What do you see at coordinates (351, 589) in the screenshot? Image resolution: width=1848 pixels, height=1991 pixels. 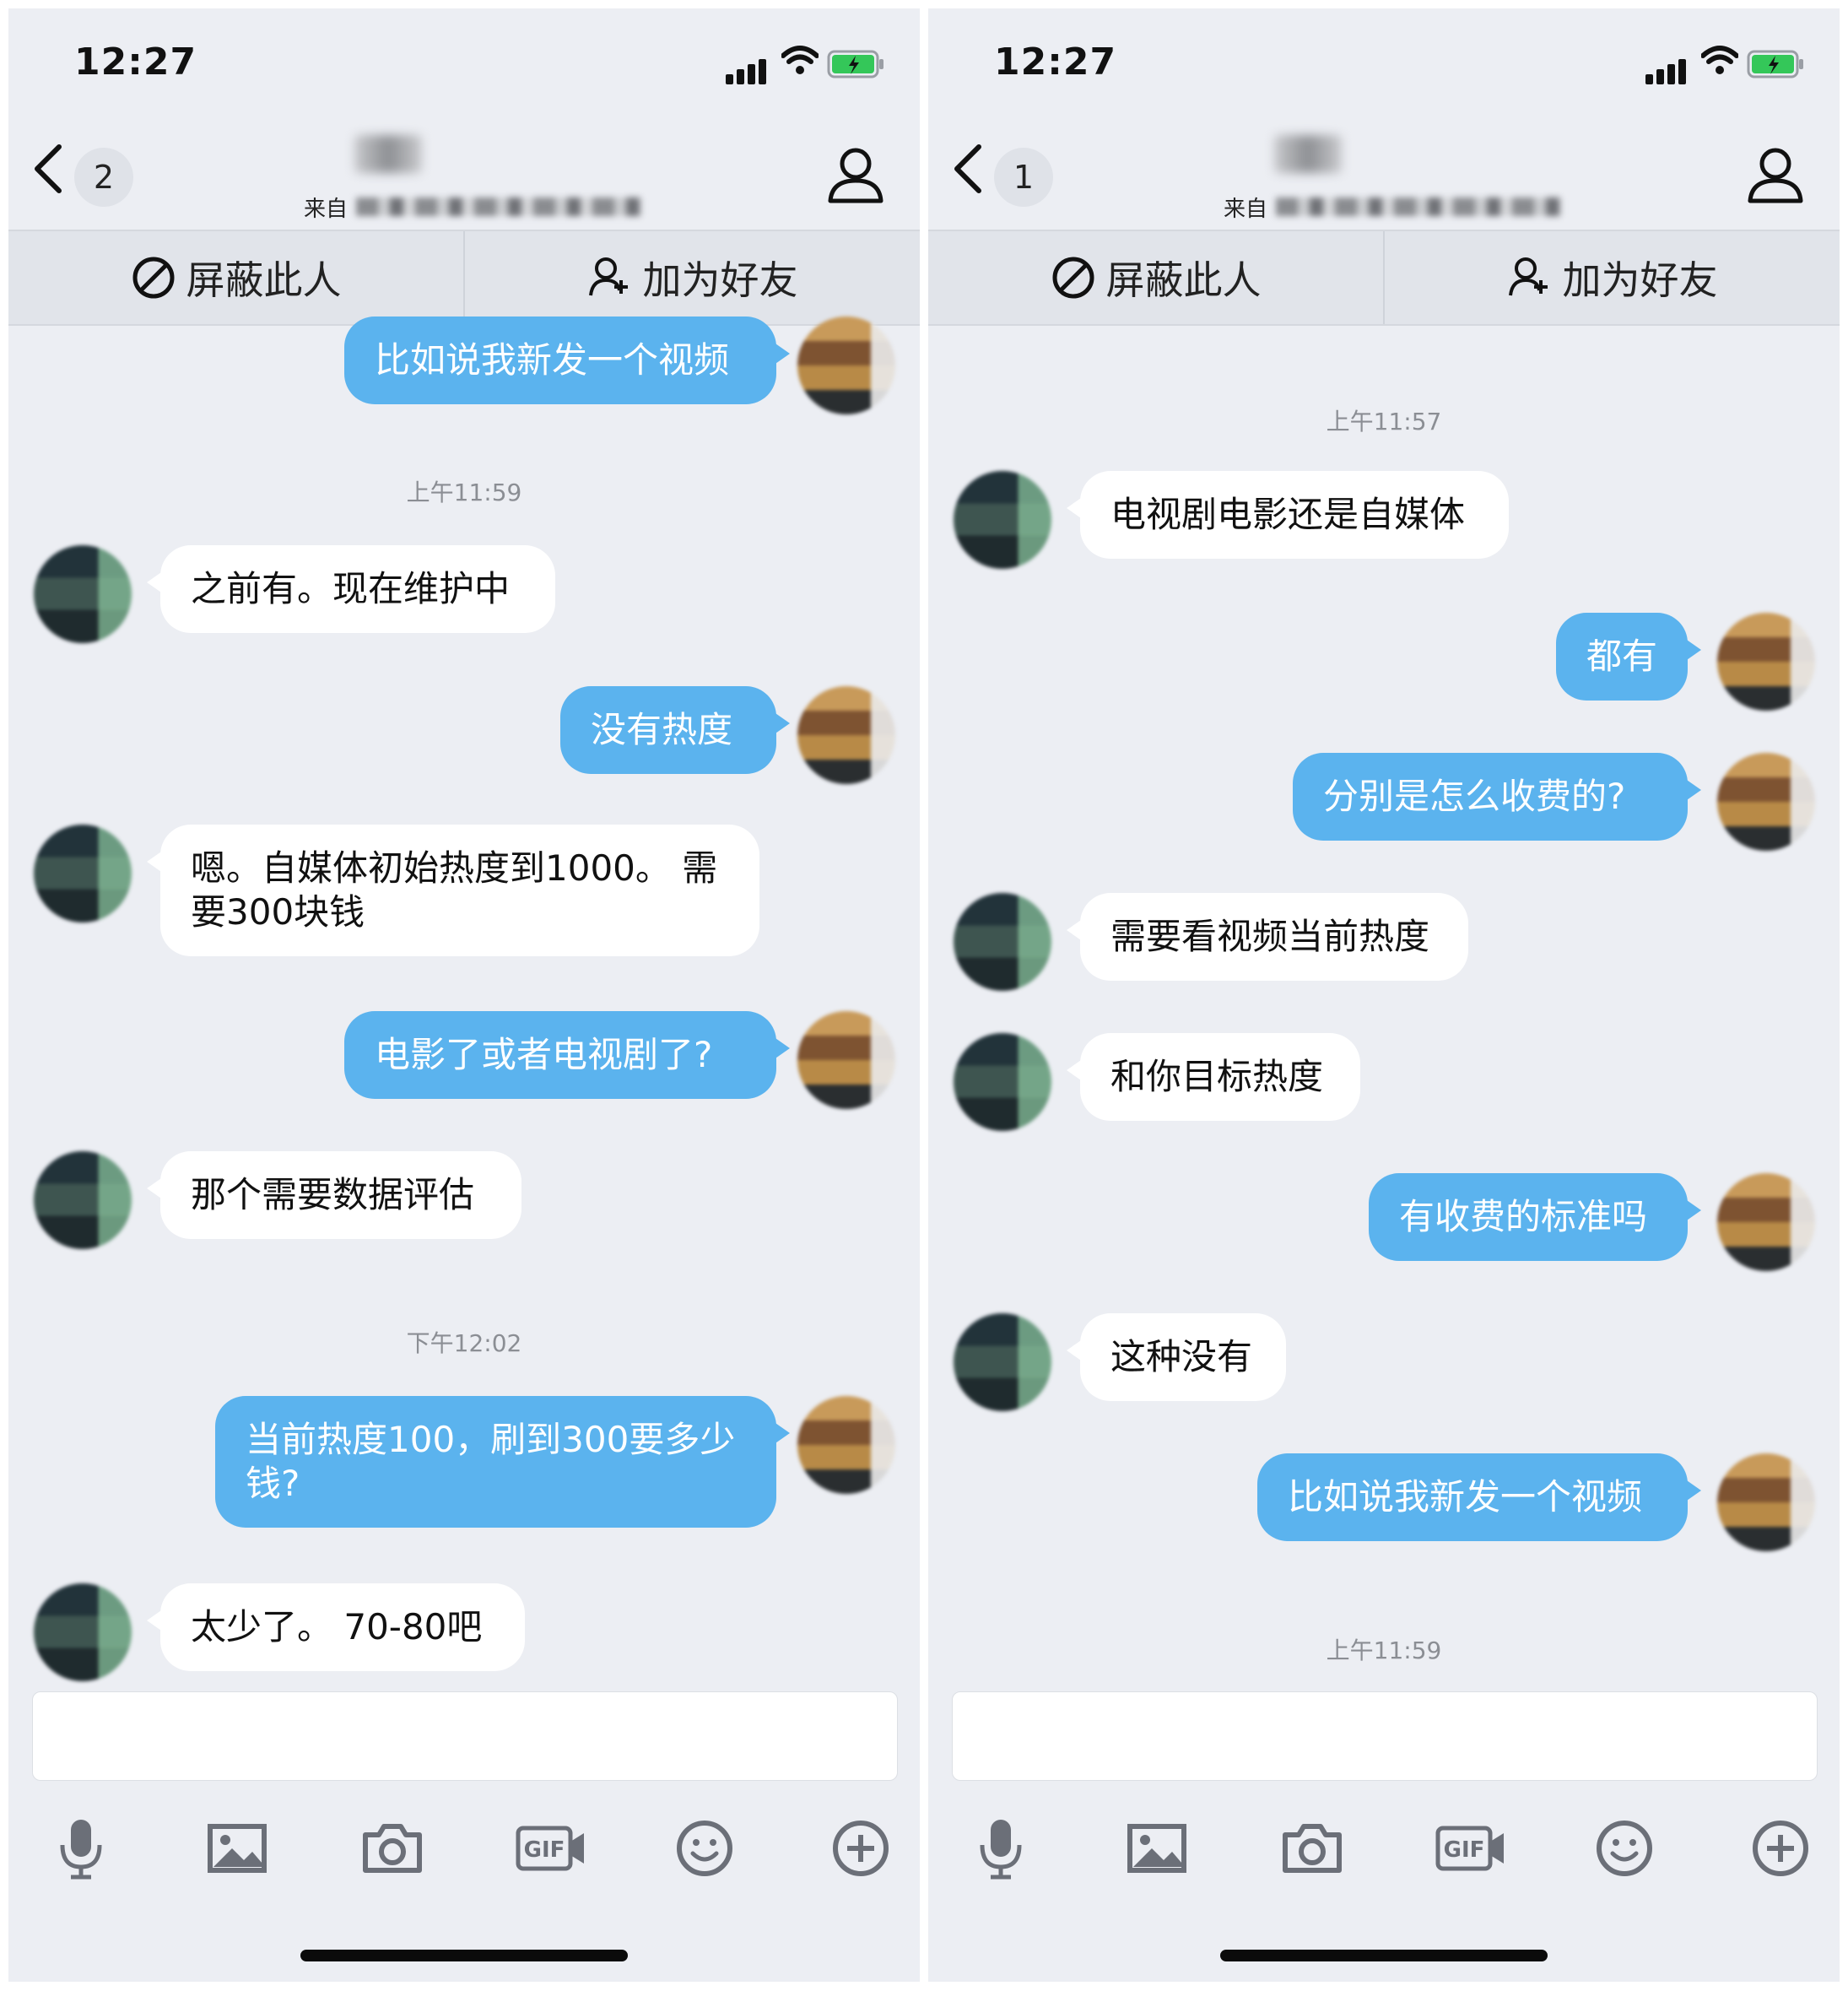 I see `message-bubble-incoming: 之前有。现在维护中` at bounding box center [351, 589].